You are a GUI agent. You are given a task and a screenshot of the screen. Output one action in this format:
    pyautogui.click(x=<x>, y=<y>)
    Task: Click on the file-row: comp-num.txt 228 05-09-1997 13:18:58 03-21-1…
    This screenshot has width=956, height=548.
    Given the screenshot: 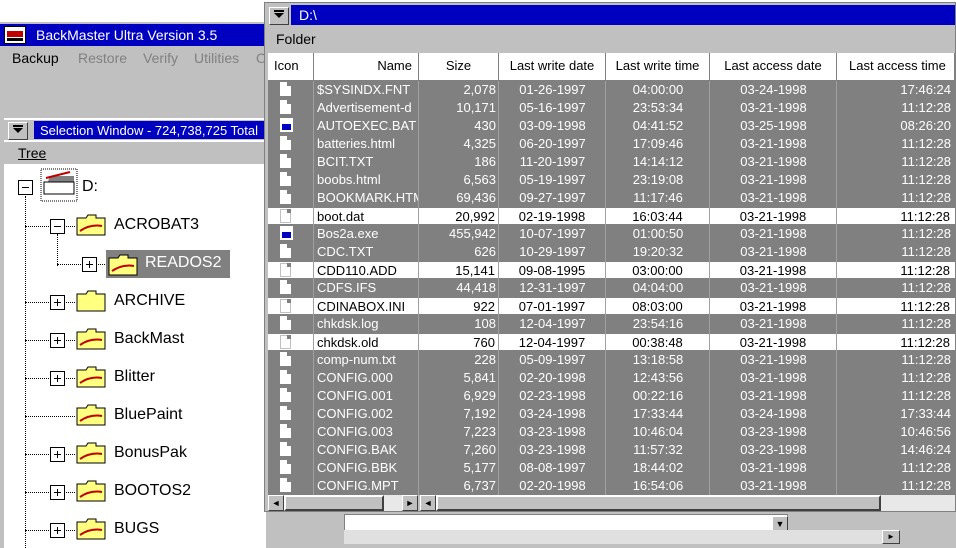 What is the action you would take?
    pyautogui.click(x=612, y=360)
    